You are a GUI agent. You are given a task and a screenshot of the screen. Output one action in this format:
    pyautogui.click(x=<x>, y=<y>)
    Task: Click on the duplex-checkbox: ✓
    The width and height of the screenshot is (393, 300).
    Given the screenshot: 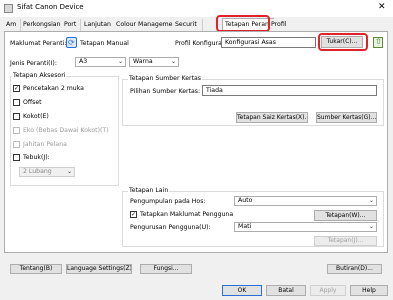 What is the action you would take?
    pyautogui.click(x=16, y=88)
    